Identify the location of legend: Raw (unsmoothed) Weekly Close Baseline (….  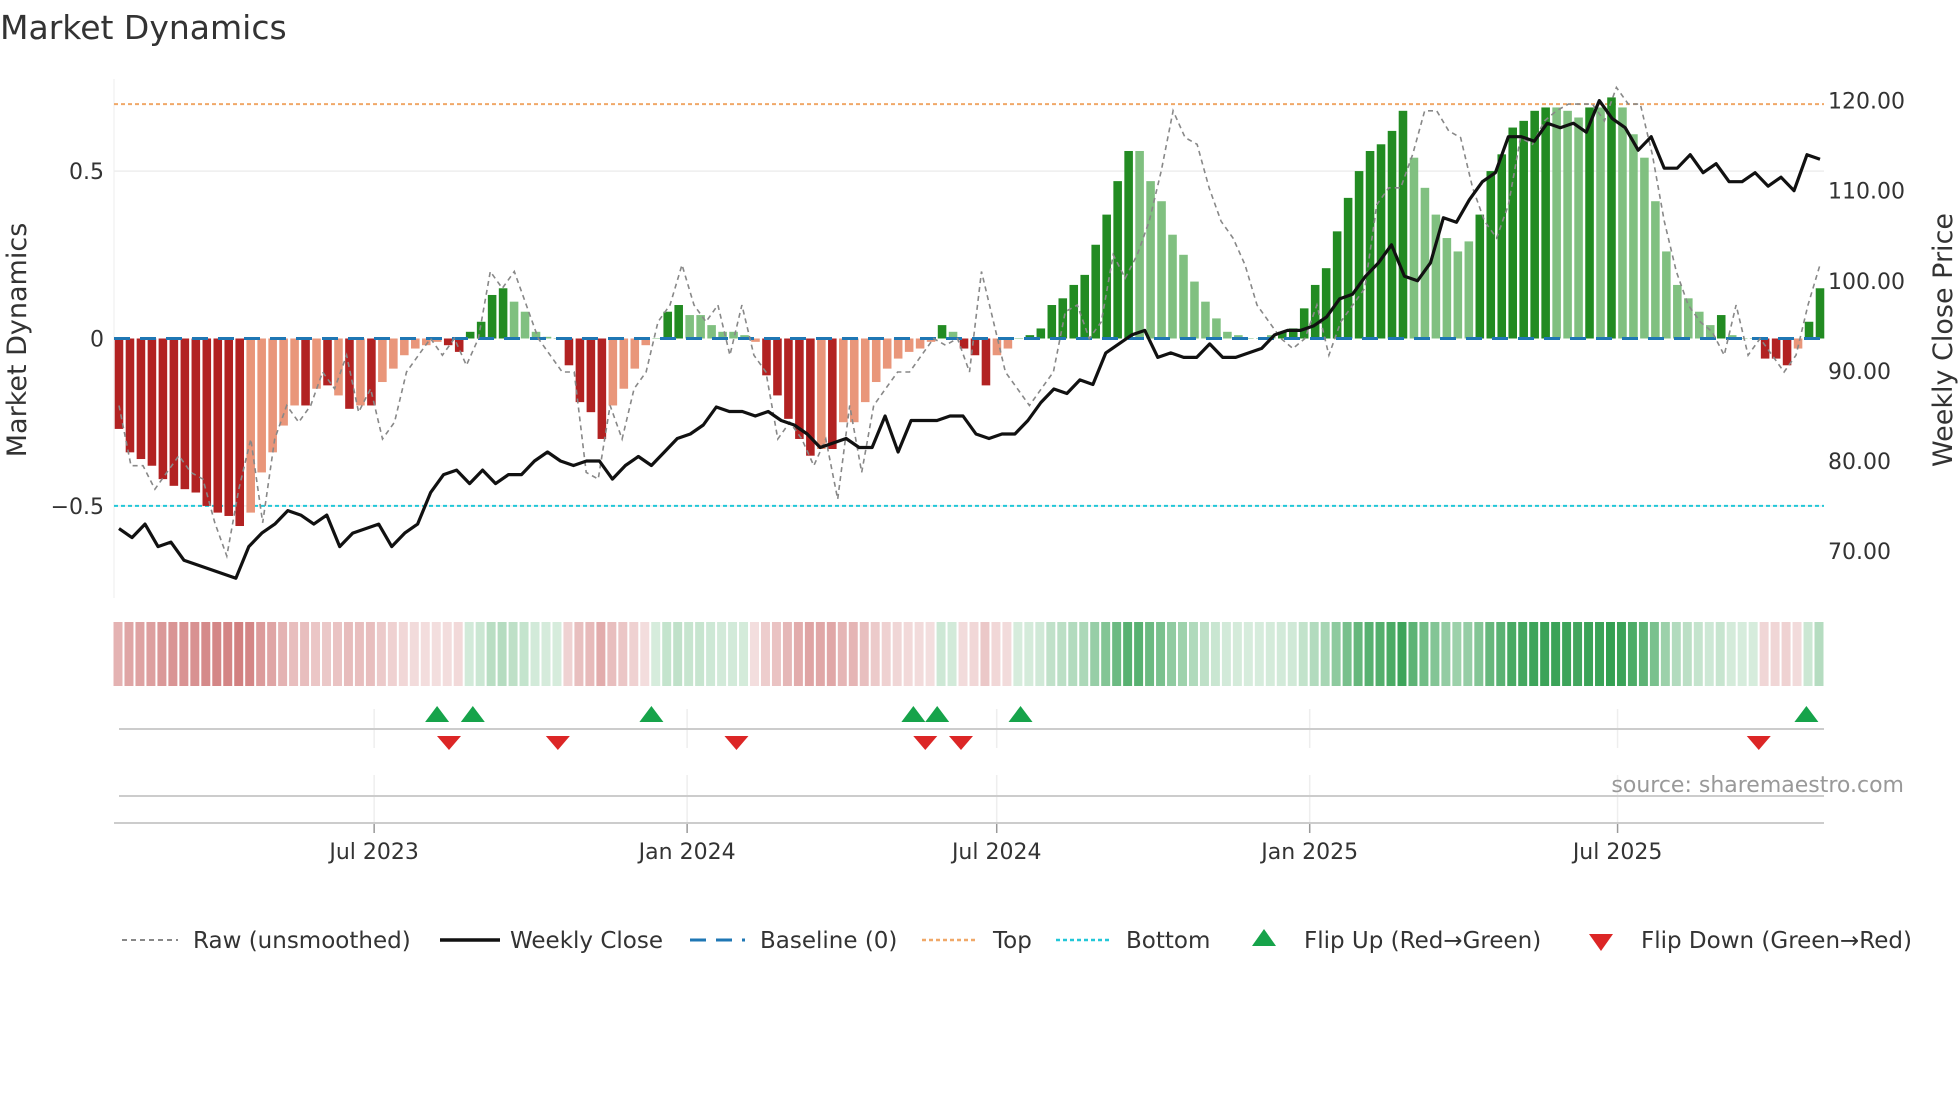
(1017, 941).